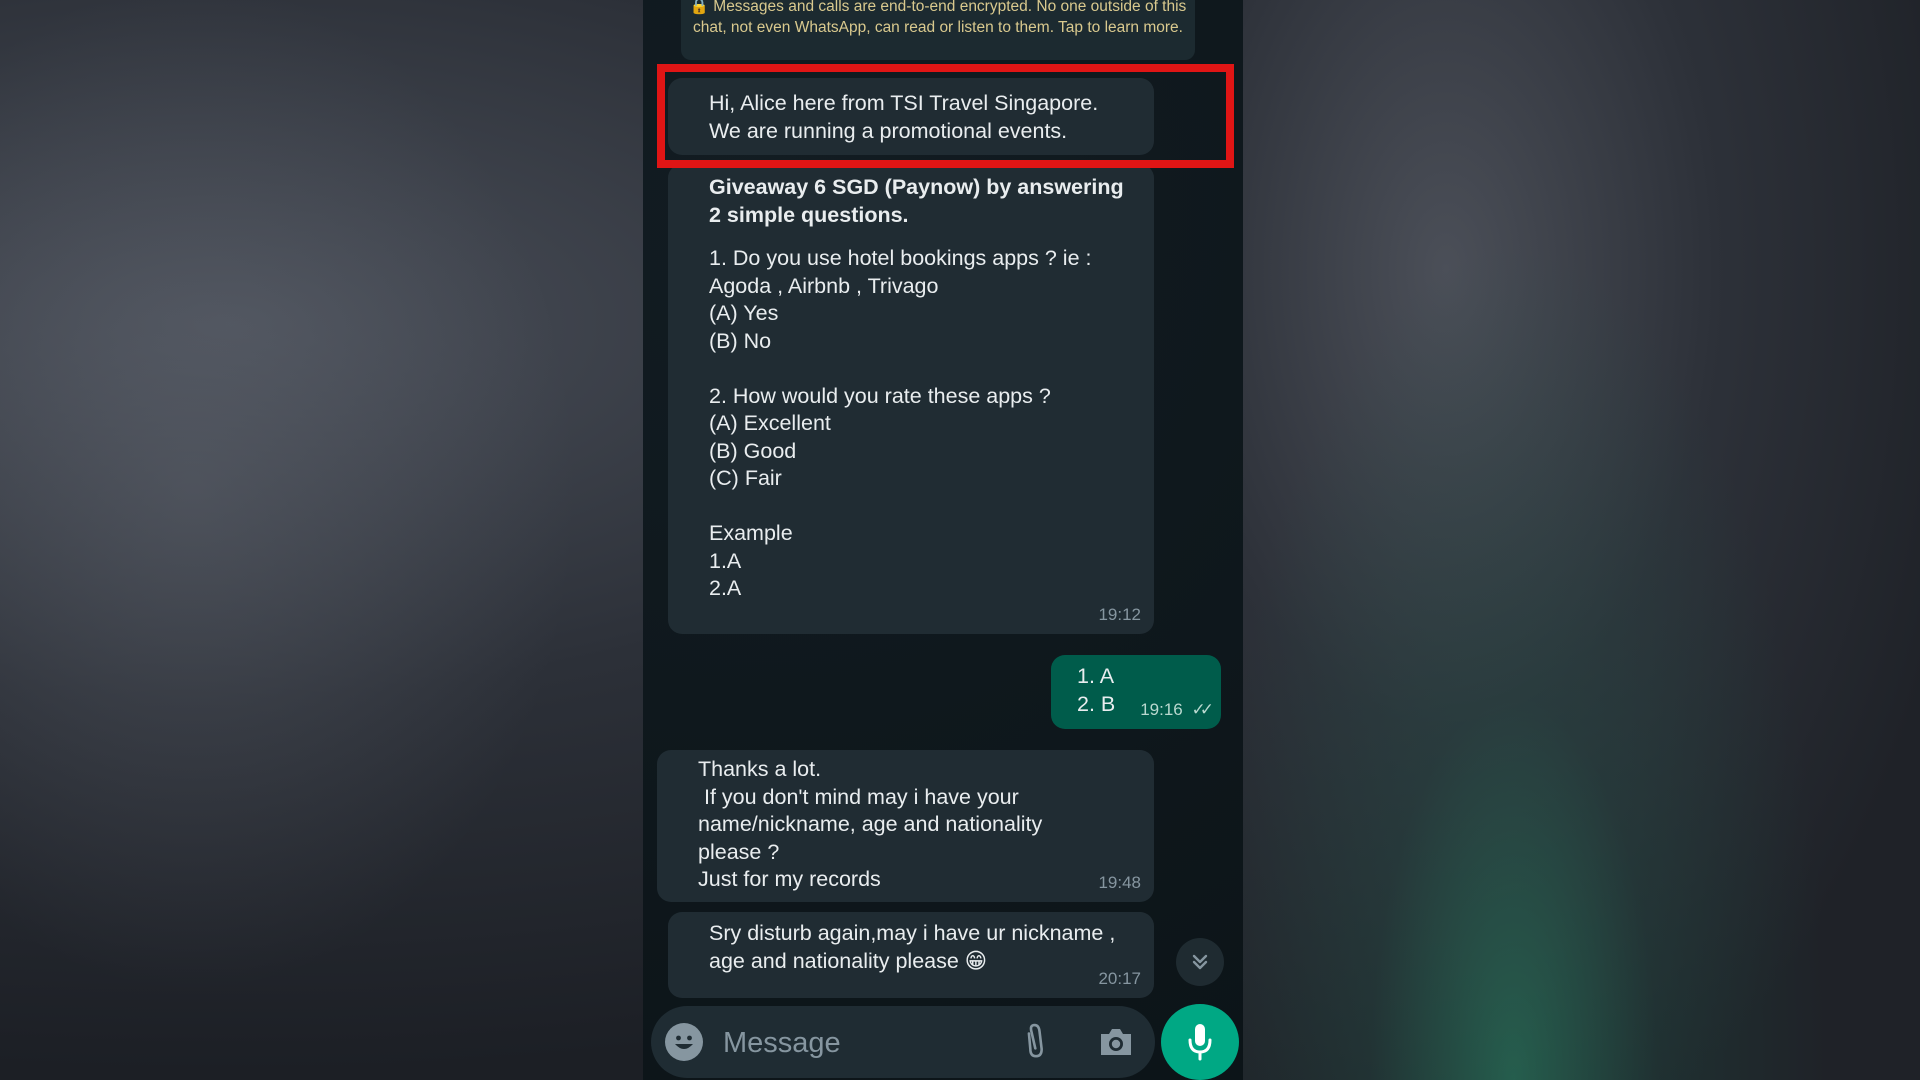  What do you see at coordinates (1116, 1042) in the screenshot?
I see `camera-icon` at bounding box center [1116, 1042].